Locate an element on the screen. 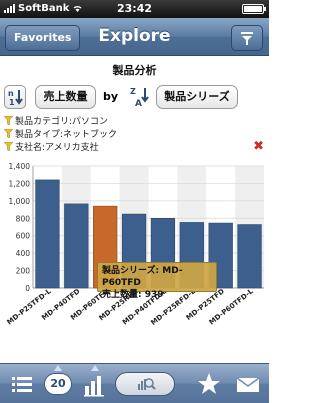 The image size is (320, 403). bar-chart-icon is located at coordinates (94, 386).